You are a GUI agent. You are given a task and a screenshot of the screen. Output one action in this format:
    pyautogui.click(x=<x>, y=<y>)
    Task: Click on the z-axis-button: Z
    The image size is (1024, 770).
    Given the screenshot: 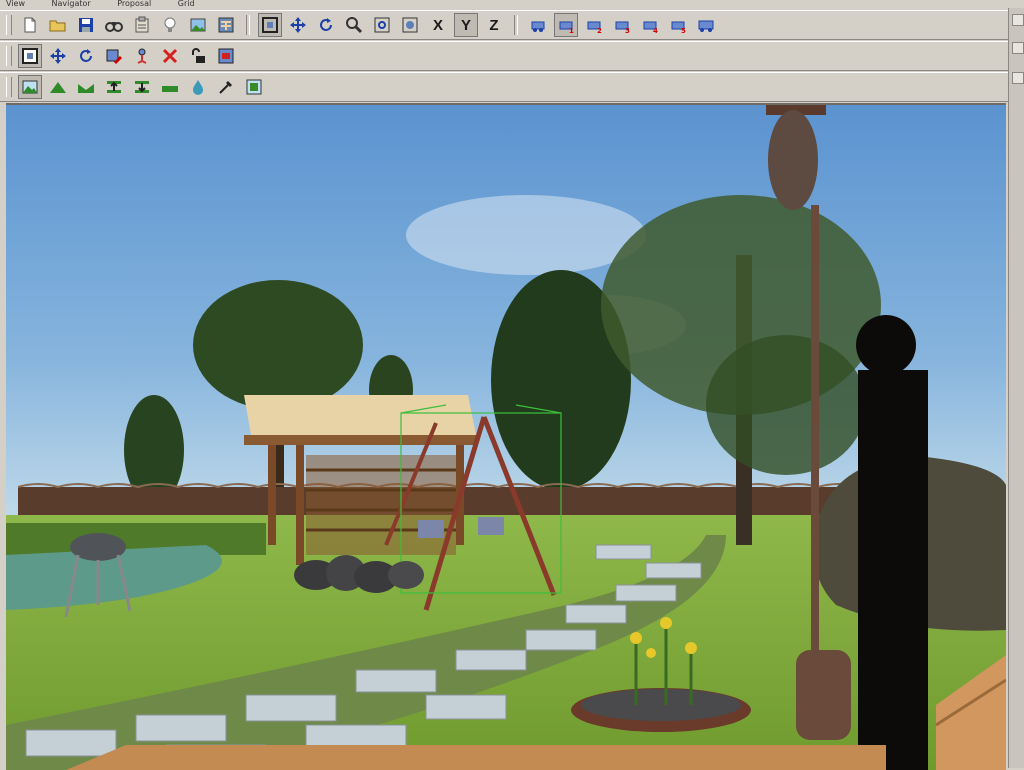 What is the action you would take?
    pyautogui.click(x=494, y=25)
    